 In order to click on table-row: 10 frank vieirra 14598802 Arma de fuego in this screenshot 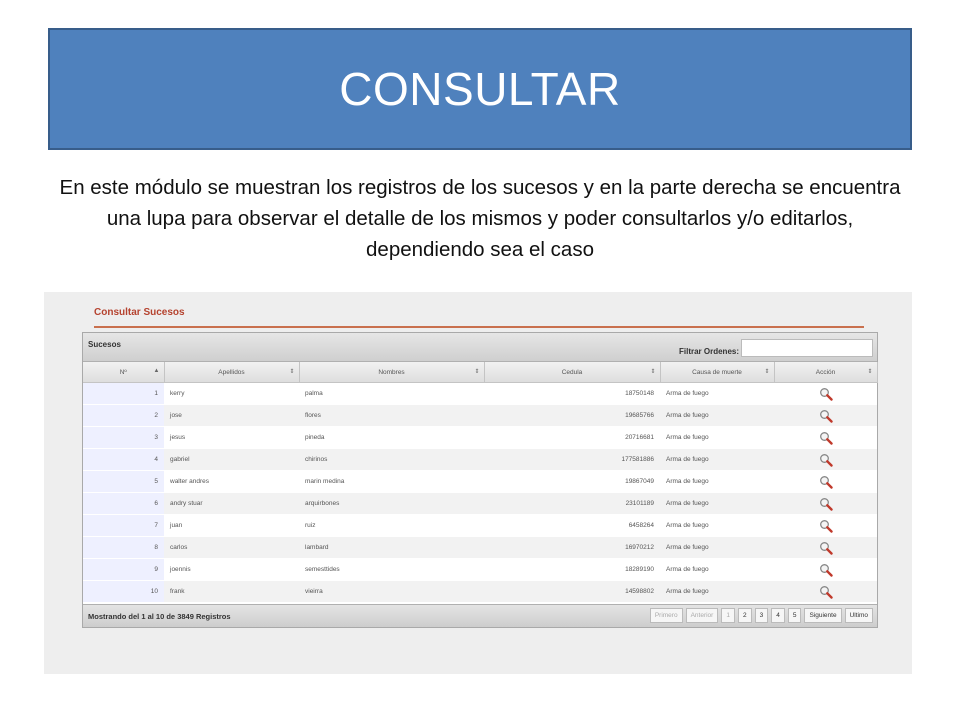, I will do `click(480, 591)`.